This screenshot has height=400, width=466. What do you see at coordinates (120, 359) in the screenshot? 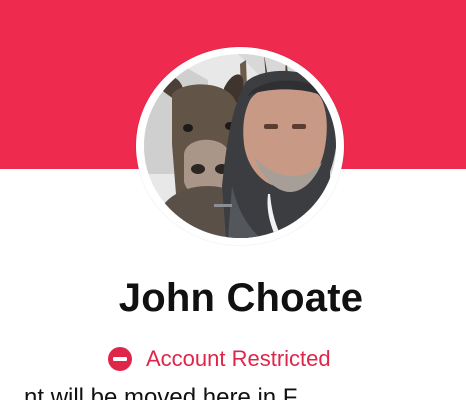
I see `minus-circle-icon` at bounding box center [120, 359].